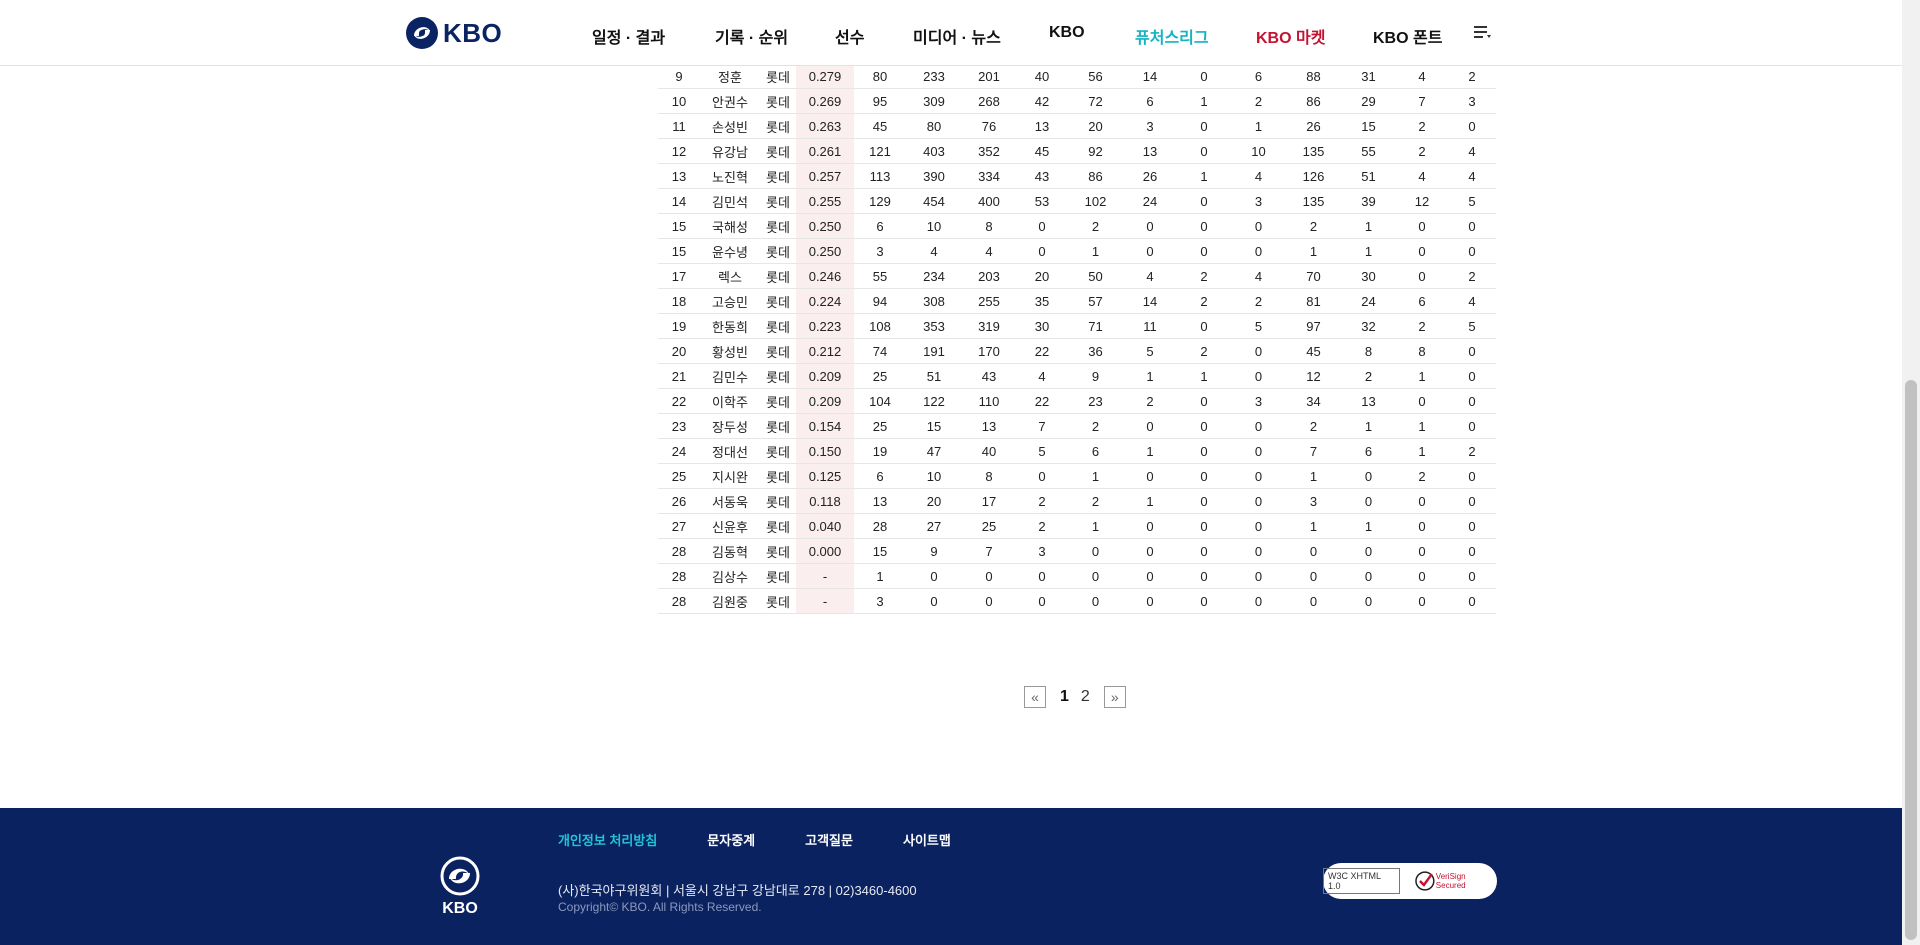 This screenshot has height=945, width=1920. I want to click on player-name-cell: 김민수, so click(730, 376).